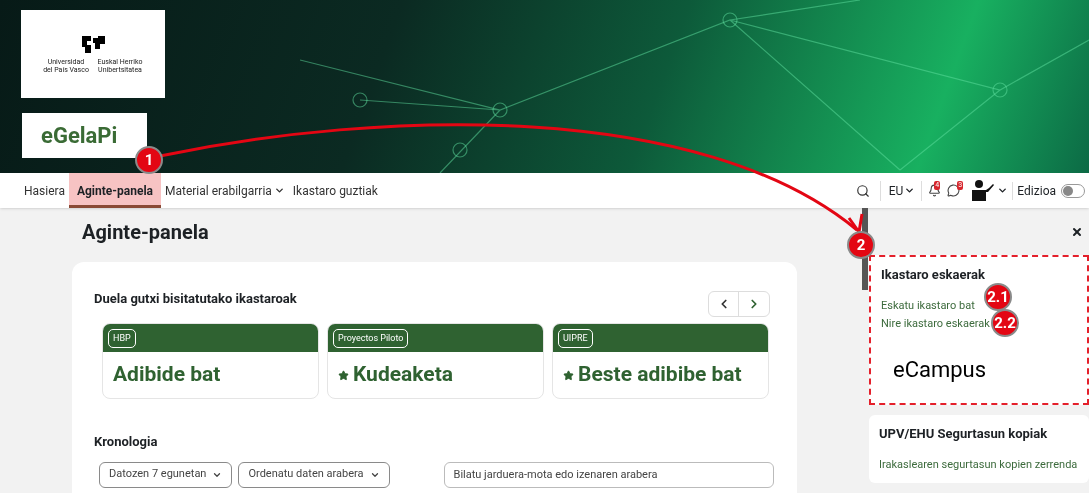 The height and width of the screenshot is (493, 1089). What do you see at coordinates (122, 338) in the screenshot?
I see `category-label: HBP` at bounding box center [122, 338].